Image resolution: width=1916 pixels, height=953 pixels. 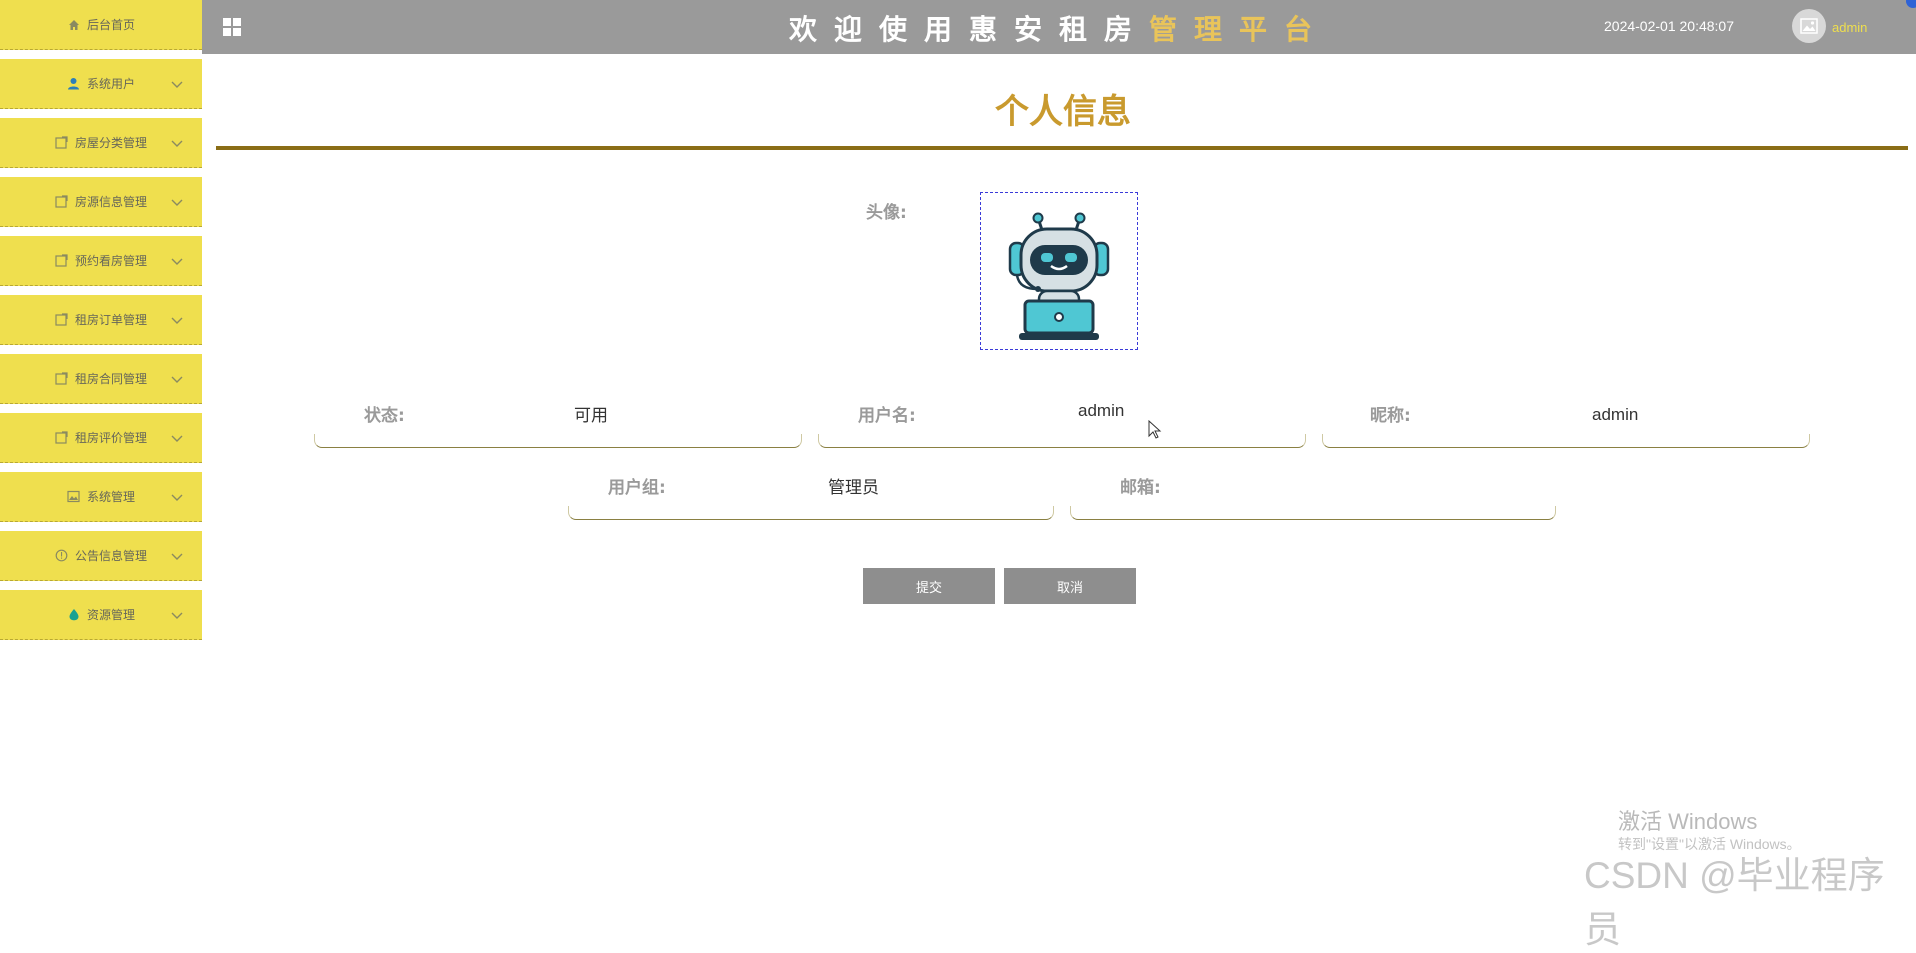 I want to click on sidebar-item-label: 房屋分类管理, so click(x=110, y=143).